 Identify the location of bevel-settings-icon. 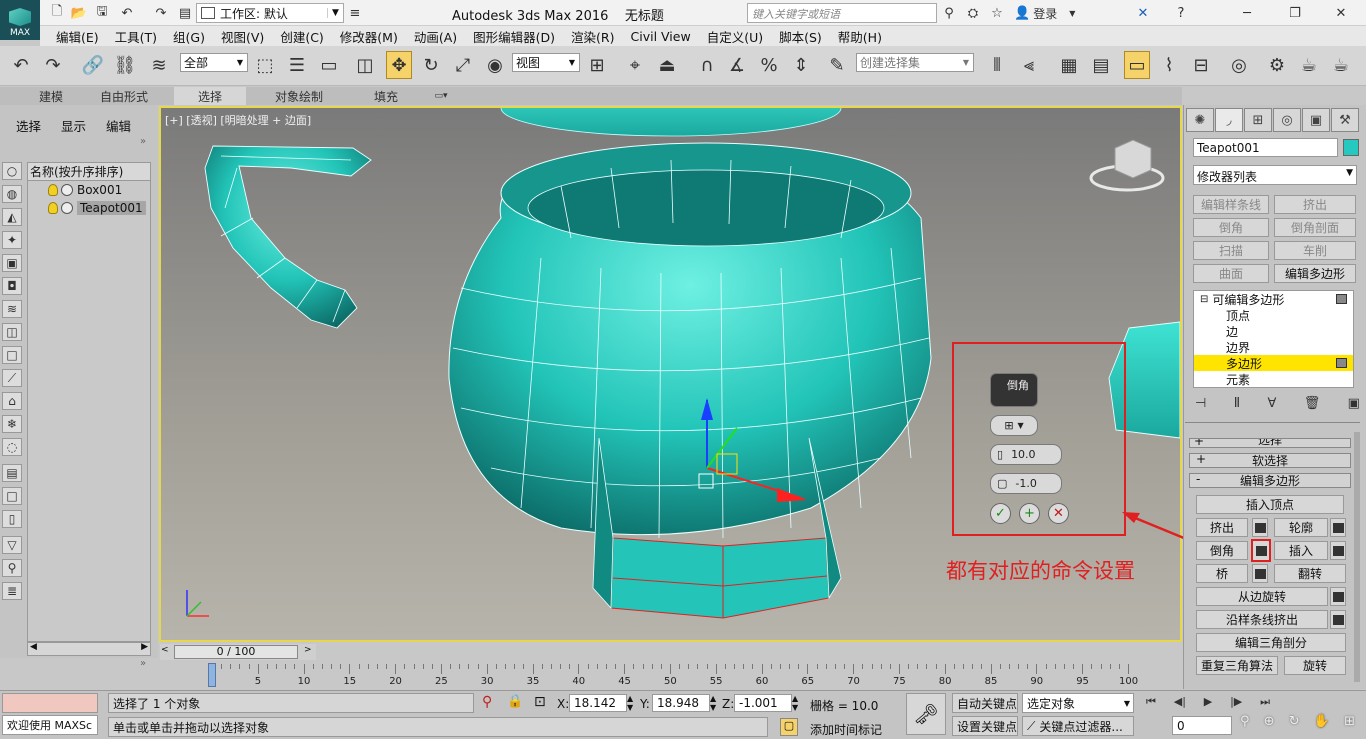
(1261, 550).